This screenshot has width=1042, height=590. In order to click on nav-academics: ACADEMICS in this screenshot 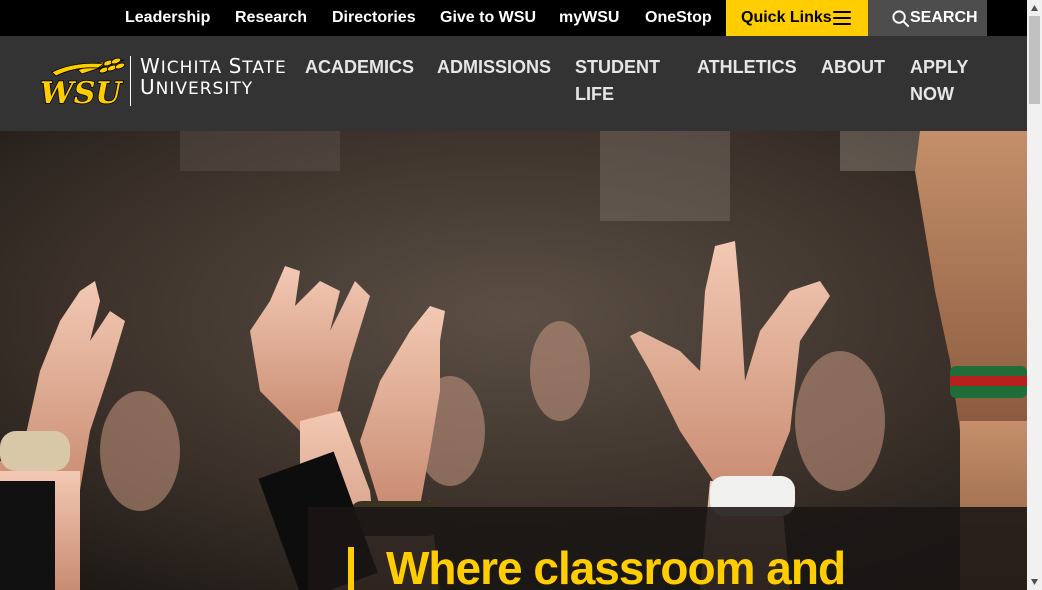, I will do `click(359, 67)`.